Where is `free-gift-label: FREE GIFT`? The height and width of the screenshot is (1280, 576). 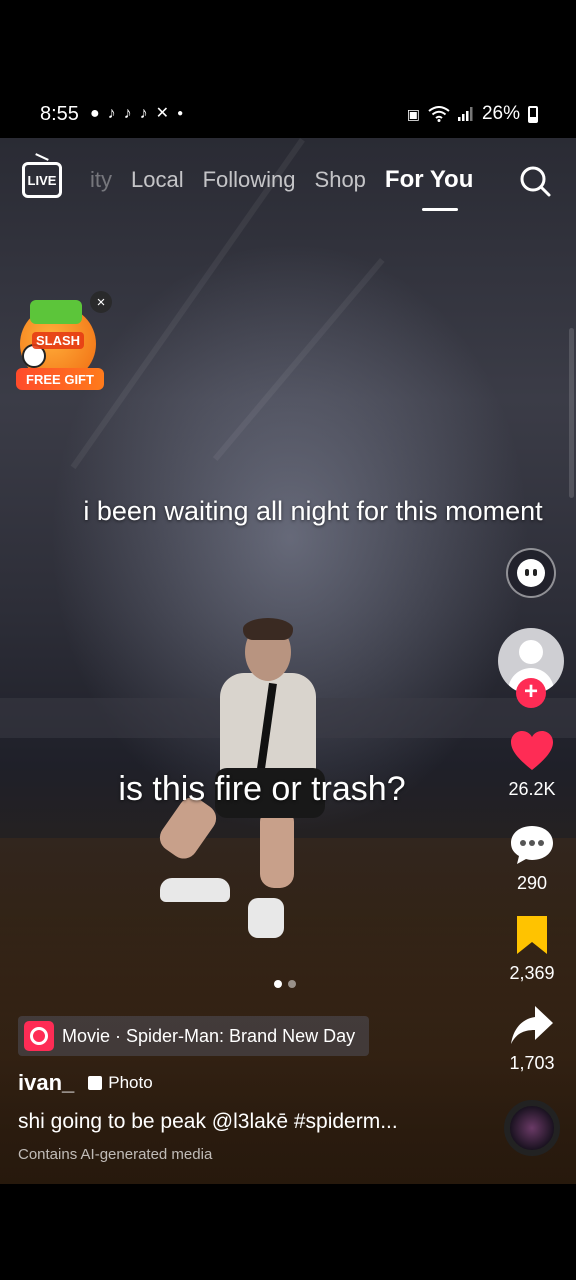 free-gift-label: FREE GIFT is located at coordinates (60, 379).